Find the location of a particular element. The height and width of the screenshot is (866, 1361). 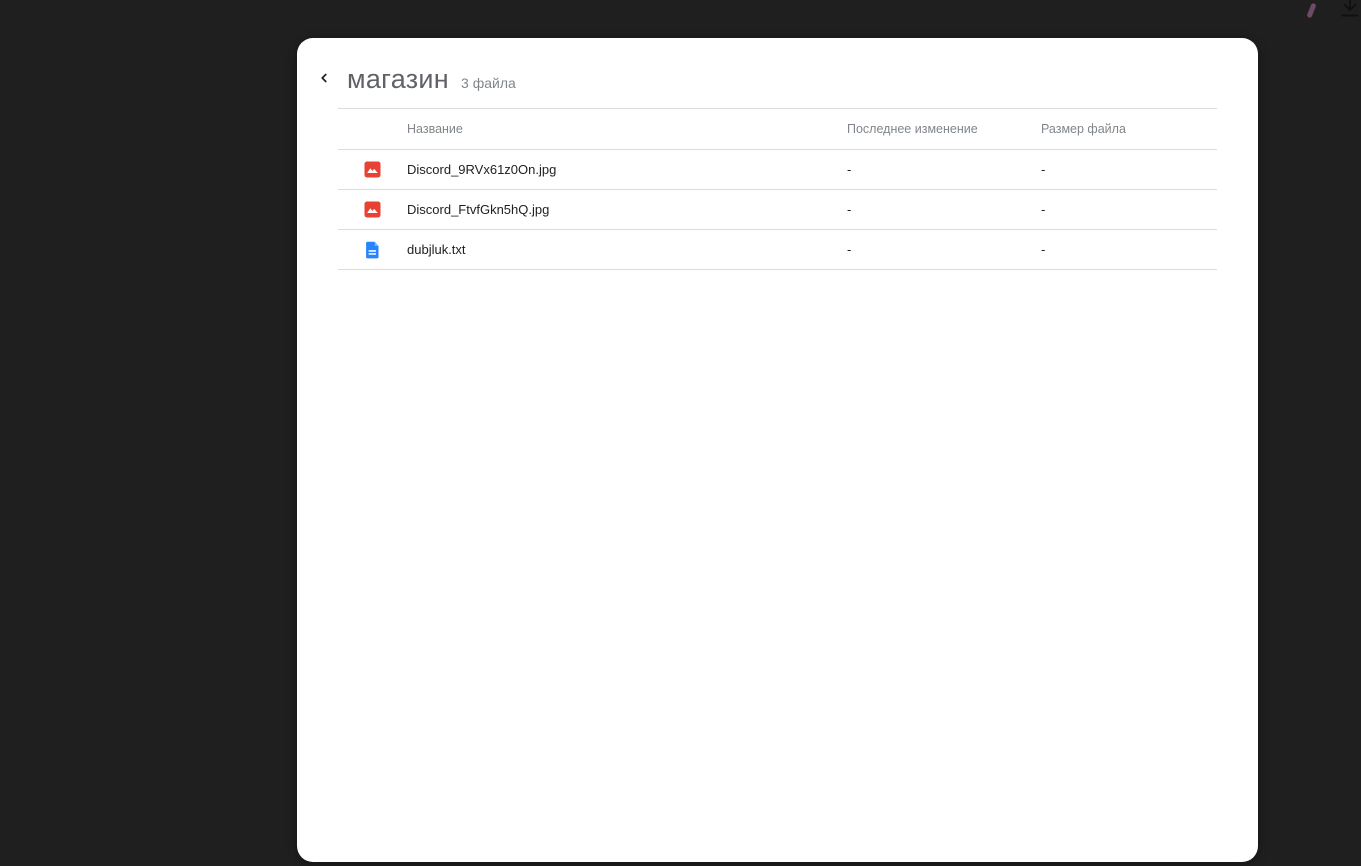

folder-title: магазин is located at coordinates (398, 79).